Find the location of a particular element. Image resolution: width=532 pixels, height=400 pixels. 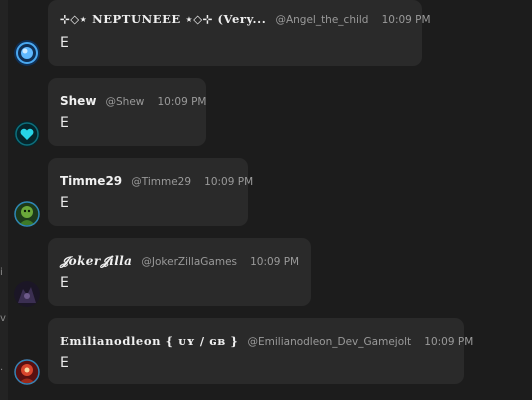

message-header: 𝓙𝒐𝒌𝒆𝒓𝓙𝒊𝒍𝒍𝒂 @JokerZillaGames 10:09 PM is located at coordinates (179, 260).